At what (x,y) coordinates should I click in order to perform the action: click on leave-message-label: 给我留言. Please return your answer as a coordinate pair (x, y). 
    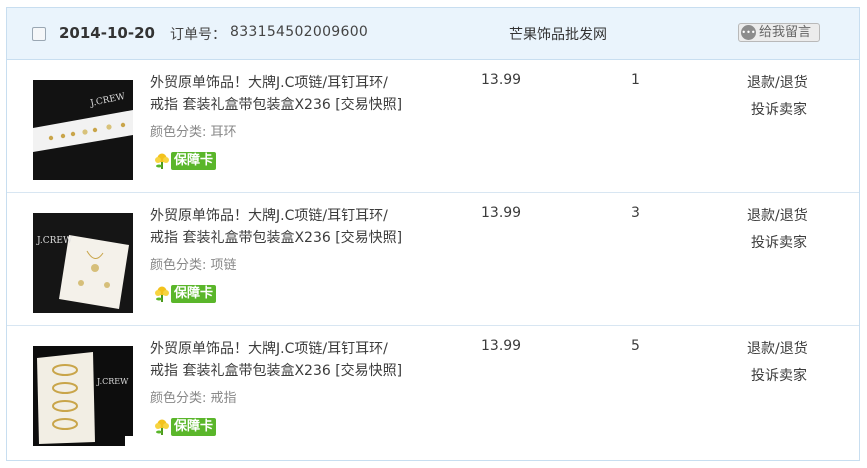
    Looking at the image, I should click on (785, 32).